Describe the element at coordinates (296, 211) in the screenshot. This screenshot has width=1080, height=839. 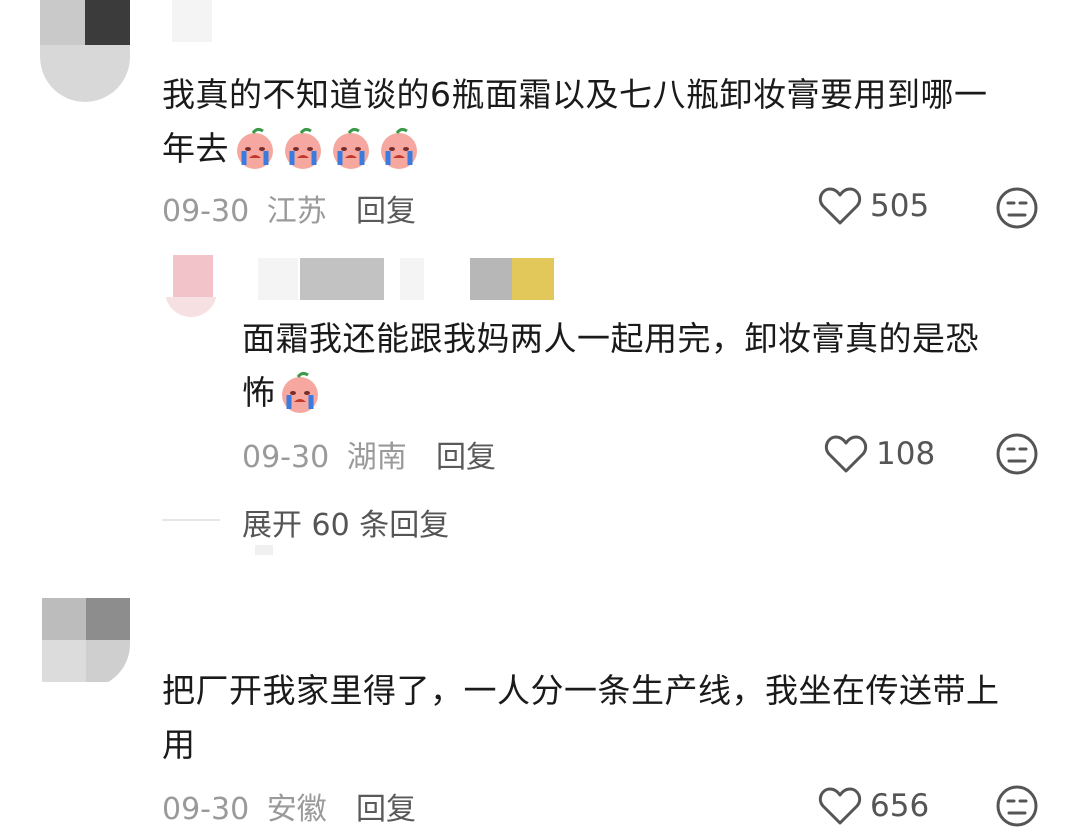
I see `comment-location: 江苏` at that location.